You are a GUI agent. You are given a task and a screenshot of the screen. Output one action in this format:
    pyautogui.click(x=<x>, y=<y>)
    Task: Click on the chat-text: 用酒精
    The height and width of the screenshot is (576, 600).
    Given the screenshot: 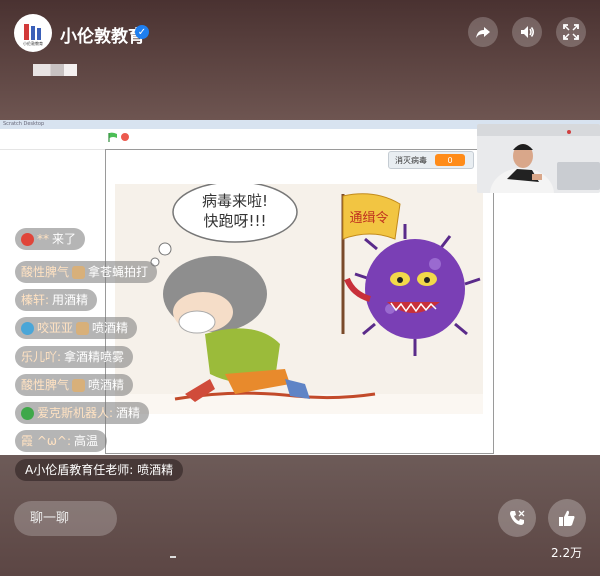 What is the action you would take?
    pyautogui.click(x=70, y=300)
    